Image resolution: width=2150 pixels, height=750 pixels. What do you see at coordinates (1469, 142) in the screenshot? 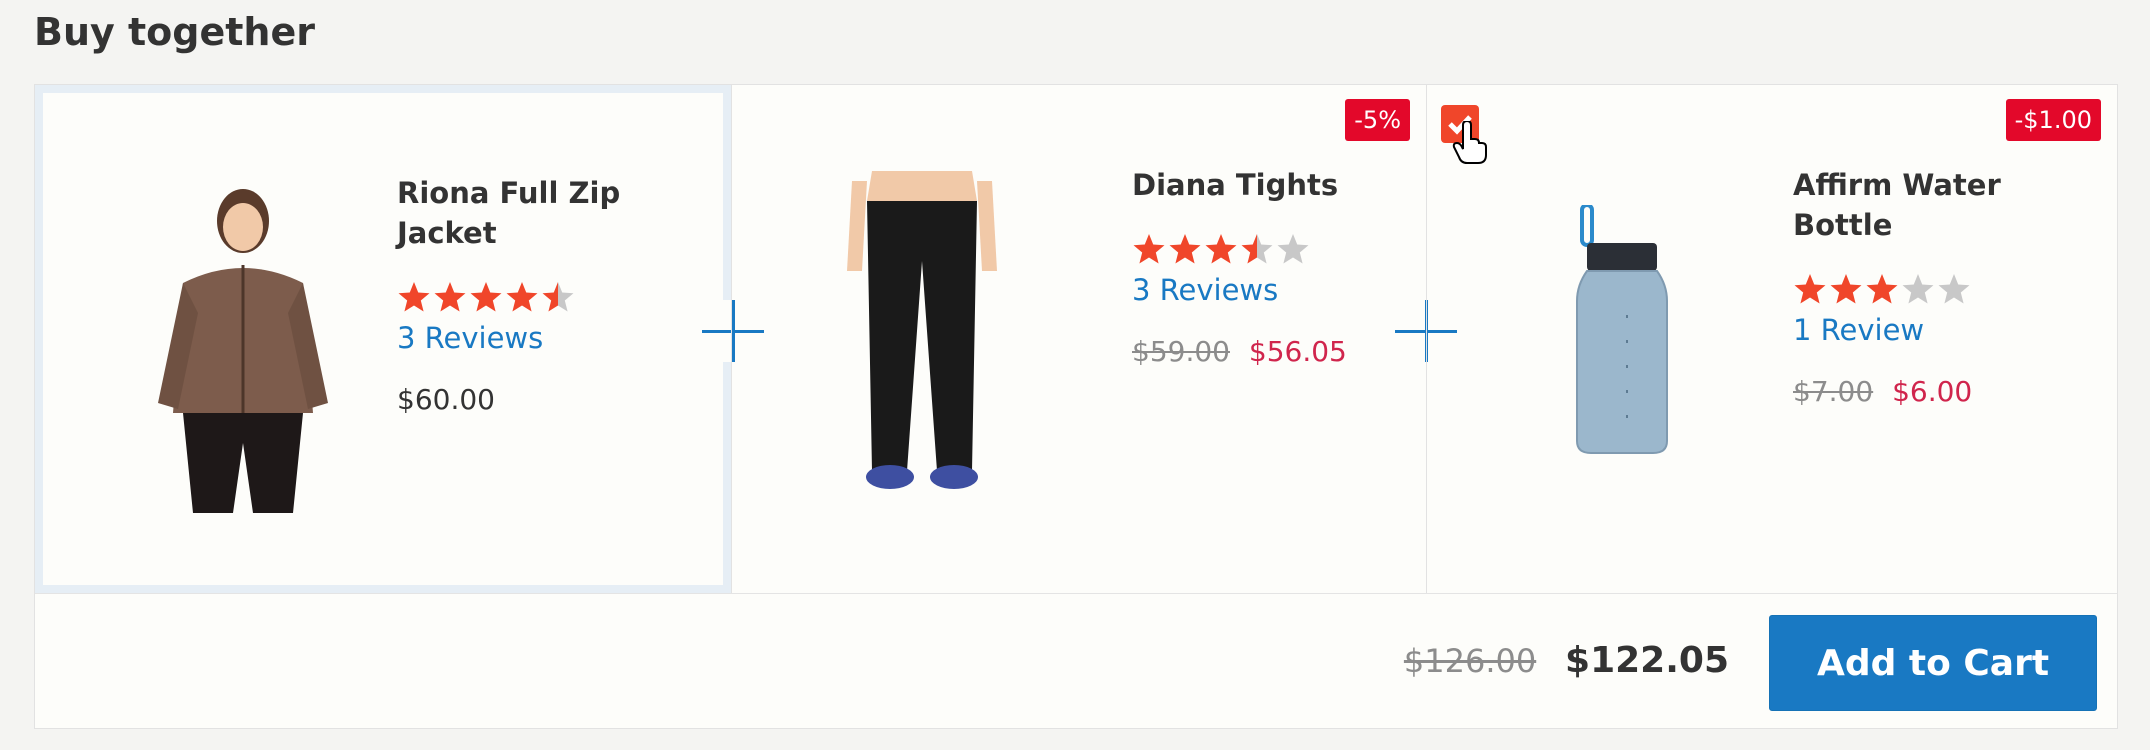
I see `hand-cursor-icon` at bounding box center [1469, 142].